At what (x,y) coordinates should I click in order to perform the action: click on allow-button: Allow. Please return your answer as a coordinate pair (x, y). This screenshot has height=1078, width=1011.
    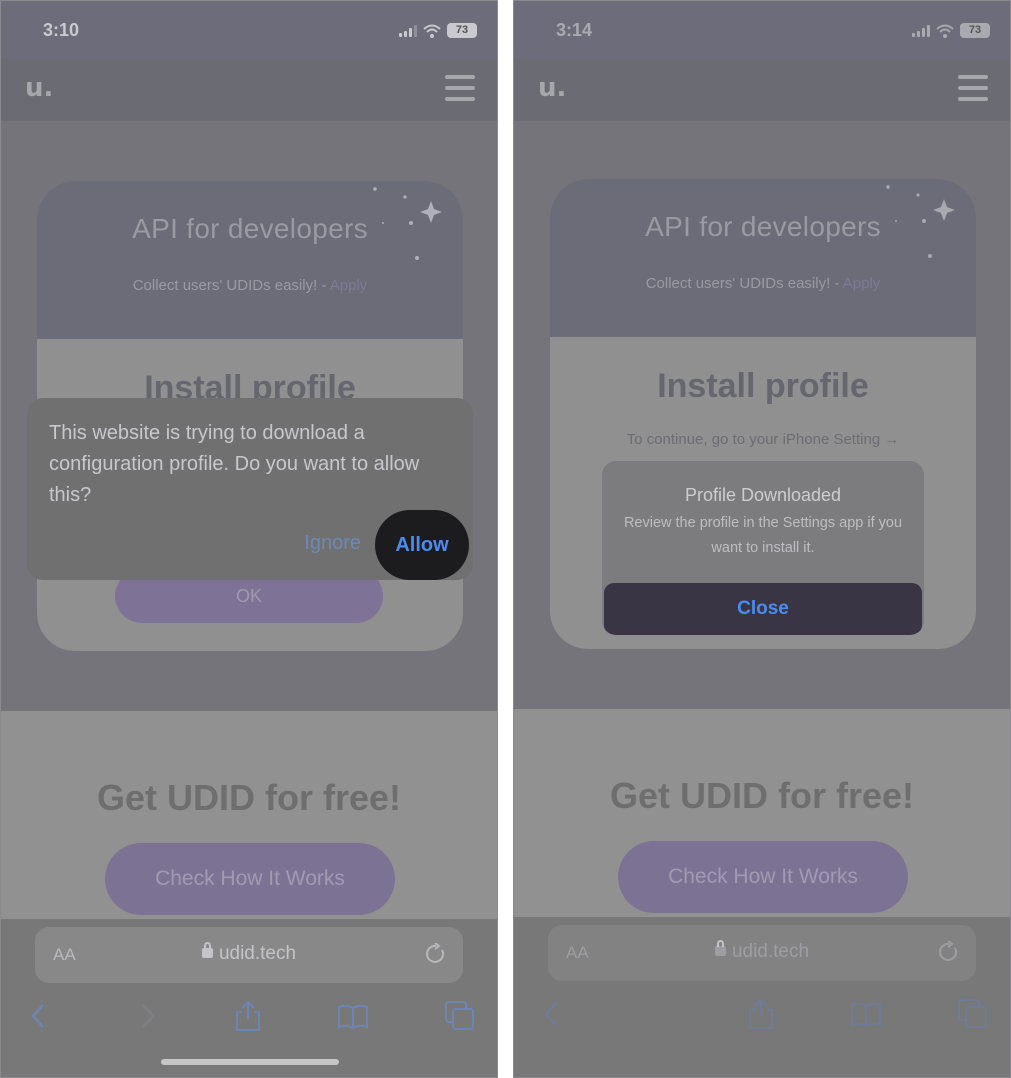
    Looking at the image, I should click on (422, 545).